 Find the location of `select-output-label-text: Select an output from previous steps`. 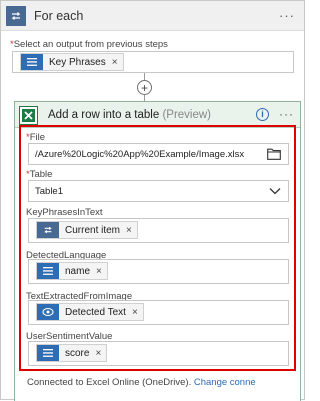

select-output-label-text: Select an output from previous steps is located at coordinates (90, 44).